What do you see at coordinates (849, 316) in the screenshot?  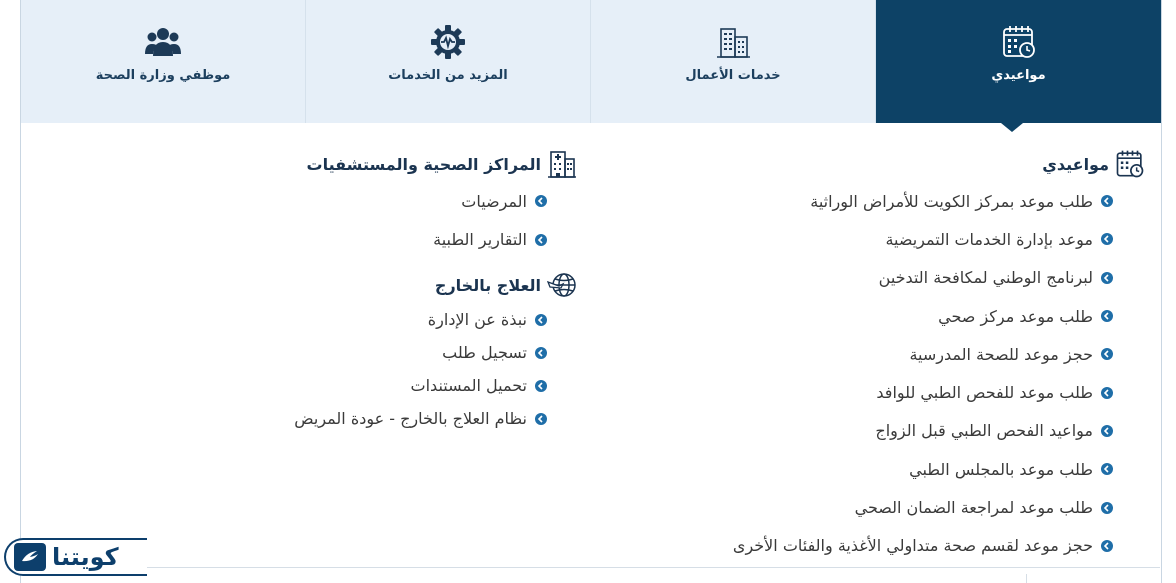 I see `appointment-link: طلب موعد مركز صحي` at bounding box center [849, 316].